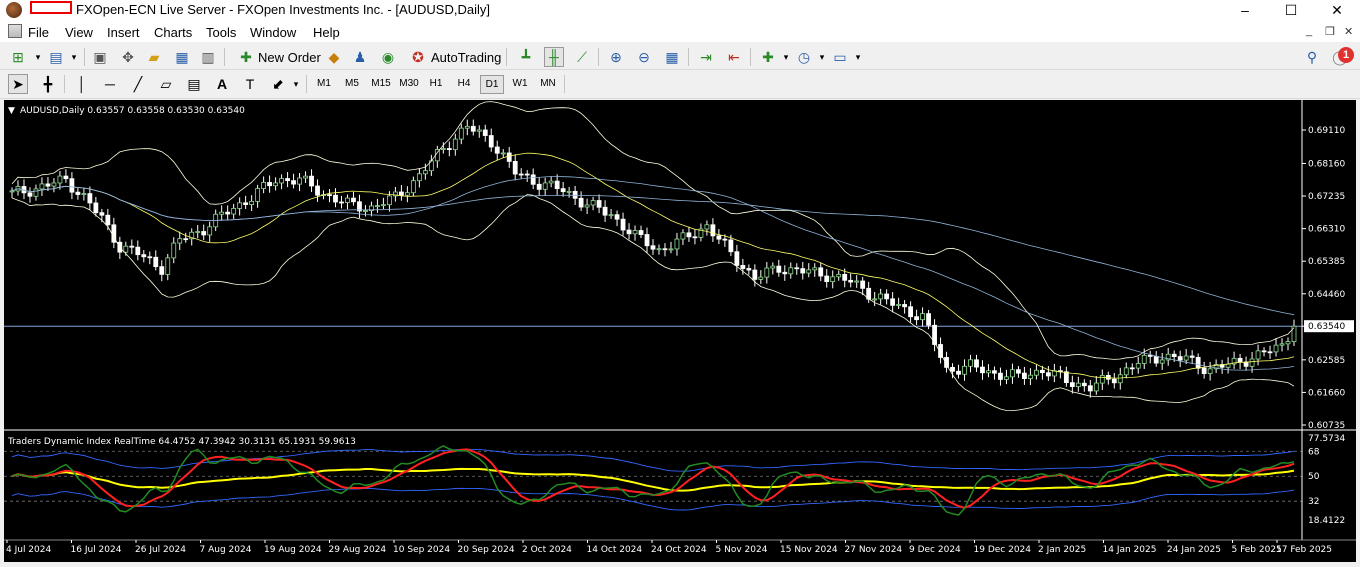 This screenshot has width=1360, height=567. Describe the element at coordinates (289, 57) in the screenshot. I see `new-order-button: New Order` at that location.